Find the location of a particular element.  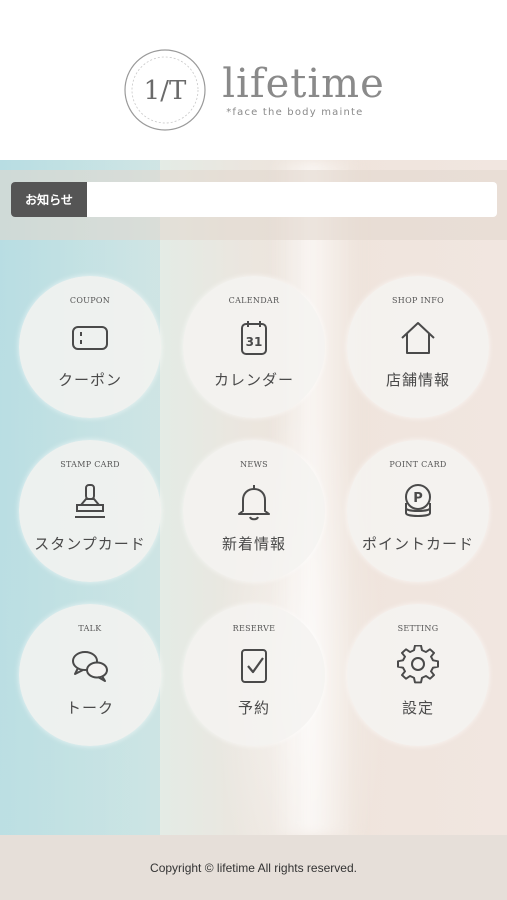

menu-calendar-button: CALENDAR 31 カレンダー is located at coordinates (254, 347).